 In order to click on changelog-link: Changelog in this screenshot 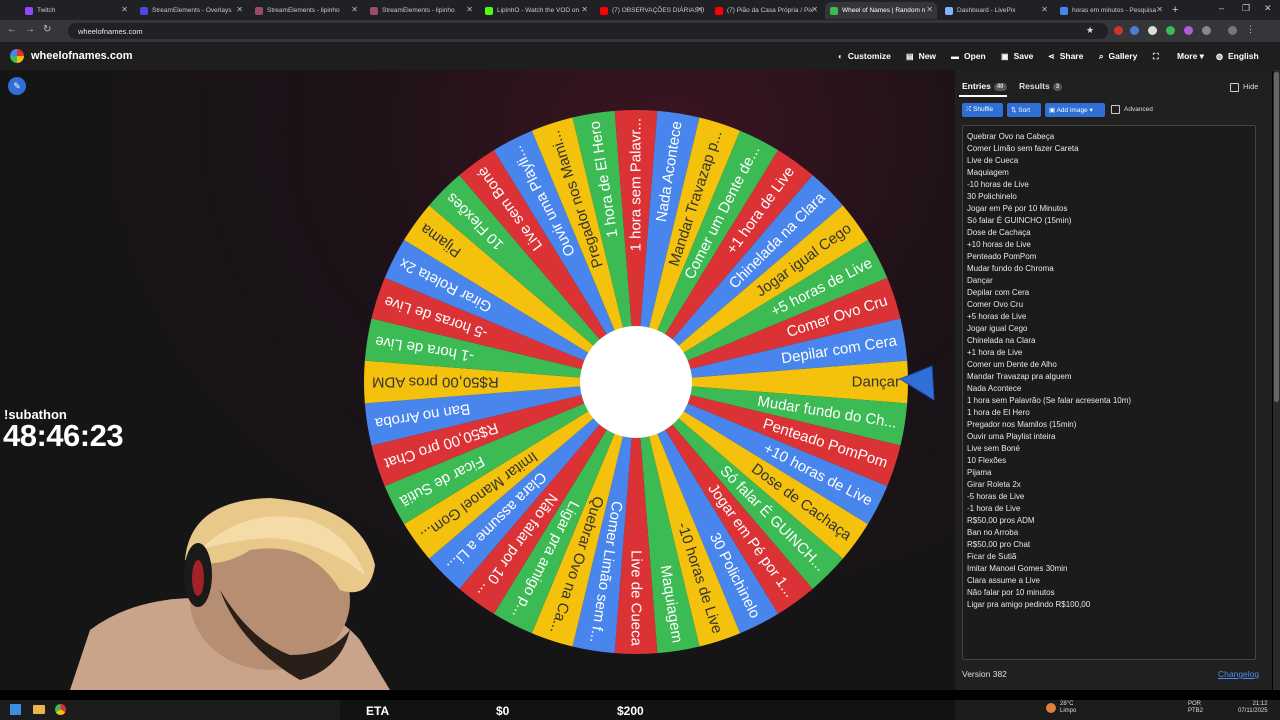, I will do `click(1238, 674)`.